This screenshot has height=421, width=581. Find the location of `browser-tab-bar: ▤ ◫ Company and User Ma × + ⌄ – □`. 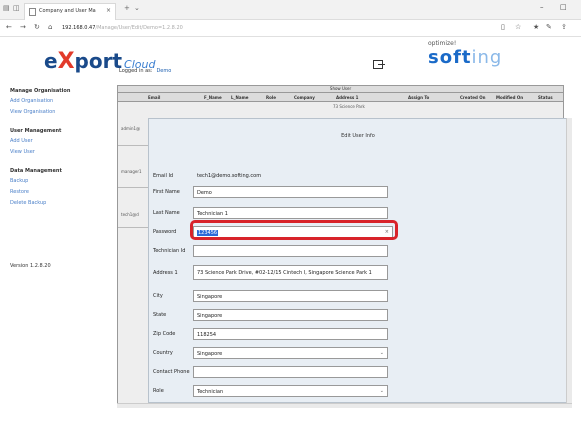

browser-tab-bar: ▤ ◫ Company and User Ma × + ⌄ – □ is located at coordinates (290, 10).